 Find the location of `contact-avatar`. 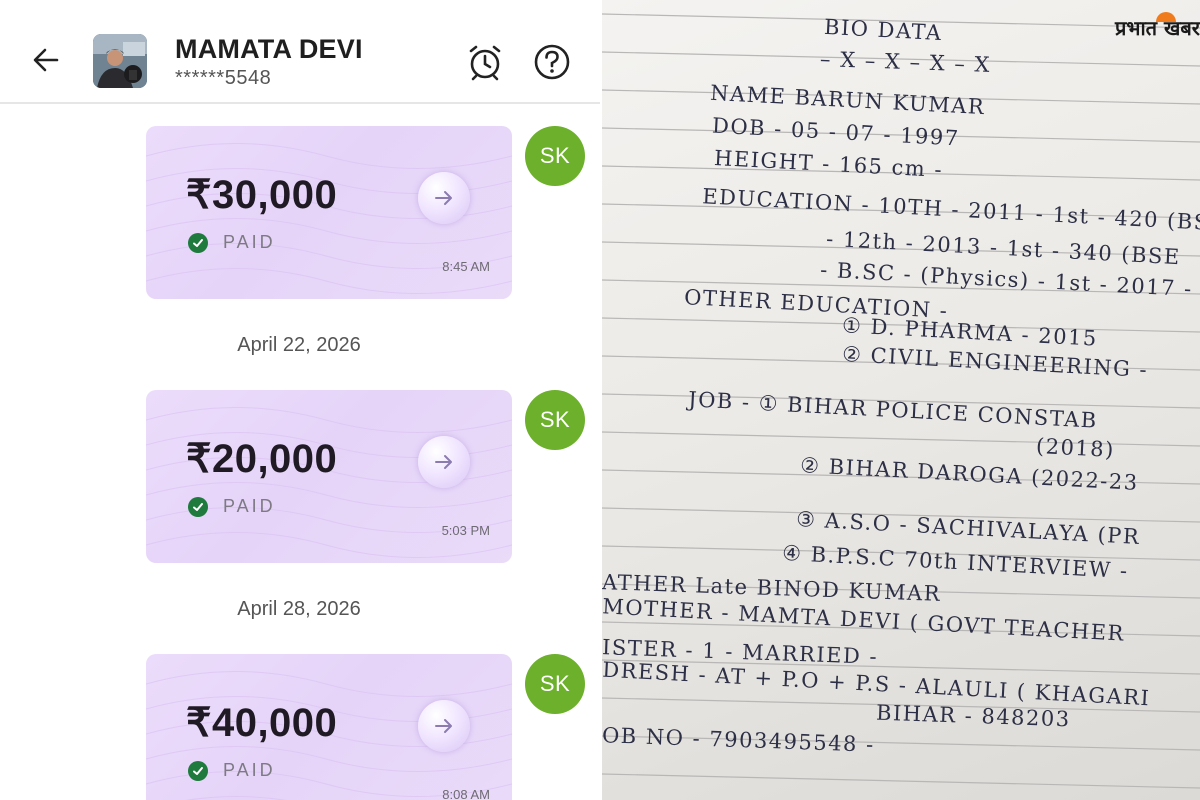

contact-avatar is located at coordinates (120, 61).